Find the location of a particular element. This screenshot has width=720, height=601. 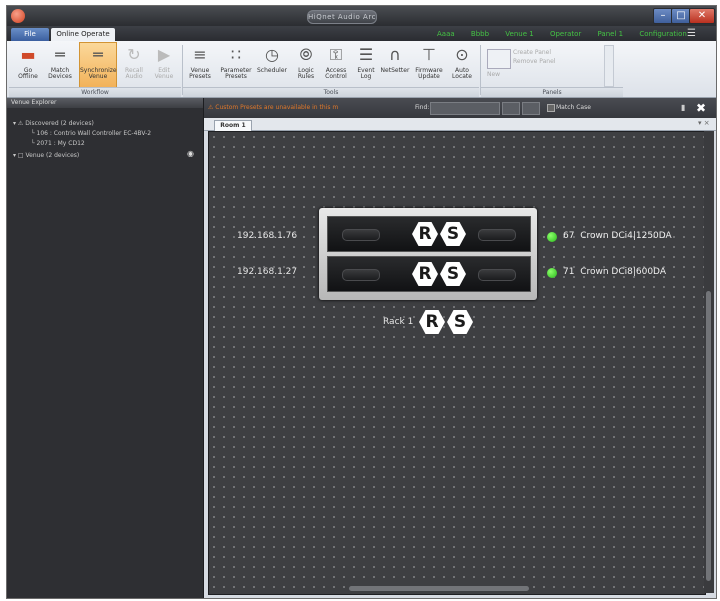

recall-audio-icon: ↻ is located at coordinates (134, 54).